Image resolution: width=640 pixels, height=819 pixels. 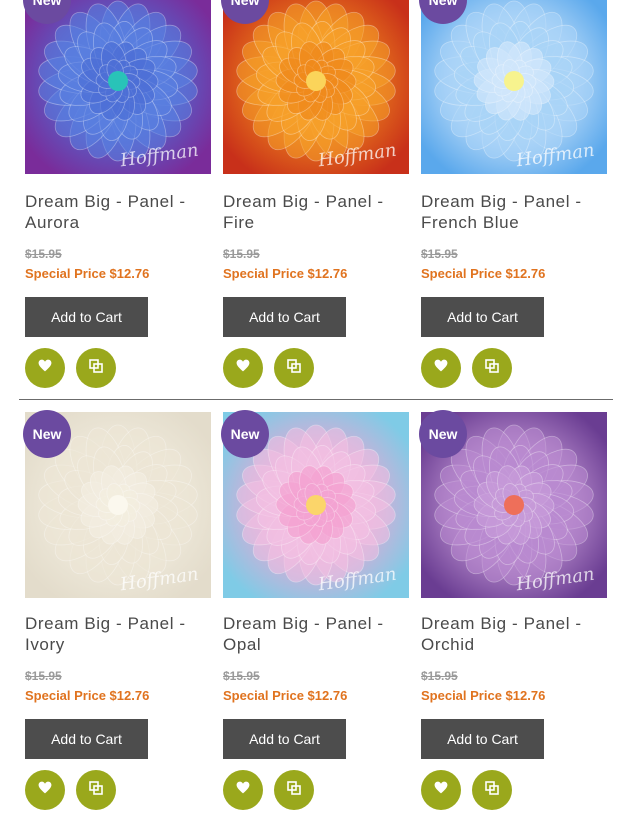 What do you see at coordinates (118, 634) in the screenshot?
I see `product-title: Dream Big - Panel - Ivory` at bounding box center [118, 634].